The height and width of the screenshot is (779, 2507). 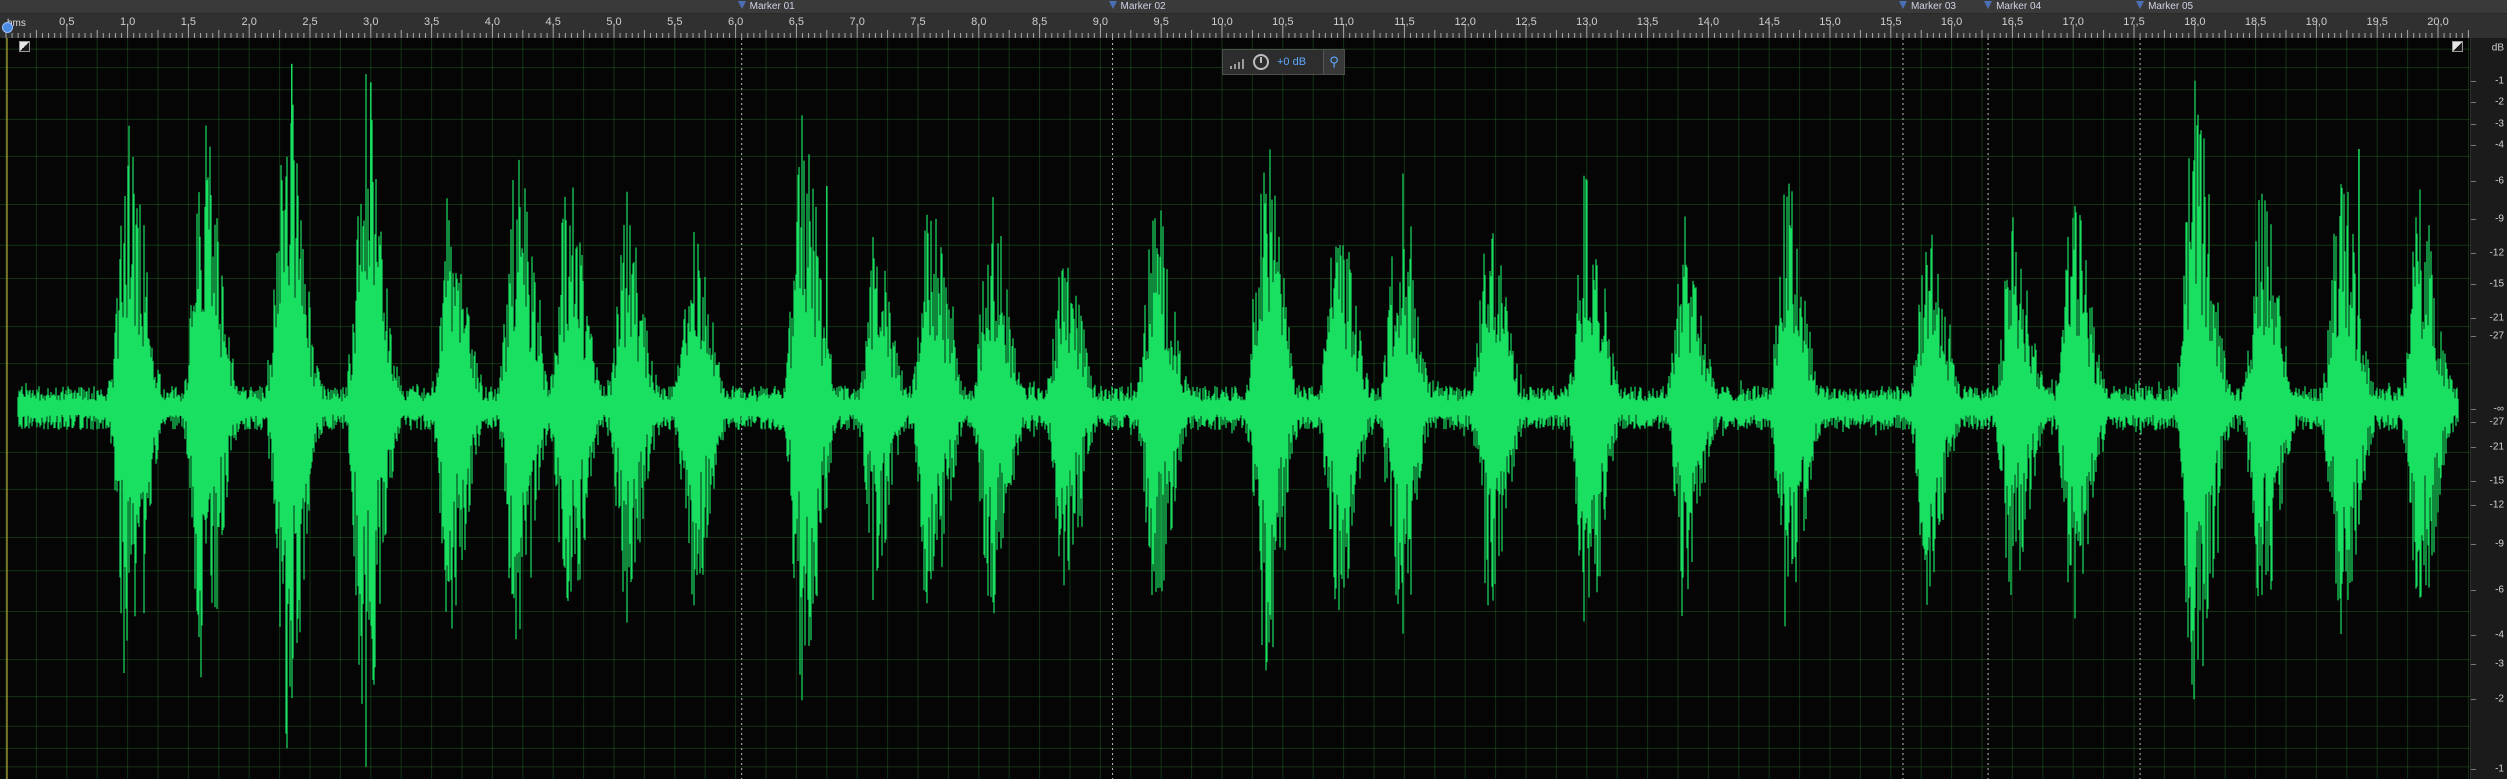 I want to click on ruler-tick-label: 12,0, so click(x=1465, y=22).